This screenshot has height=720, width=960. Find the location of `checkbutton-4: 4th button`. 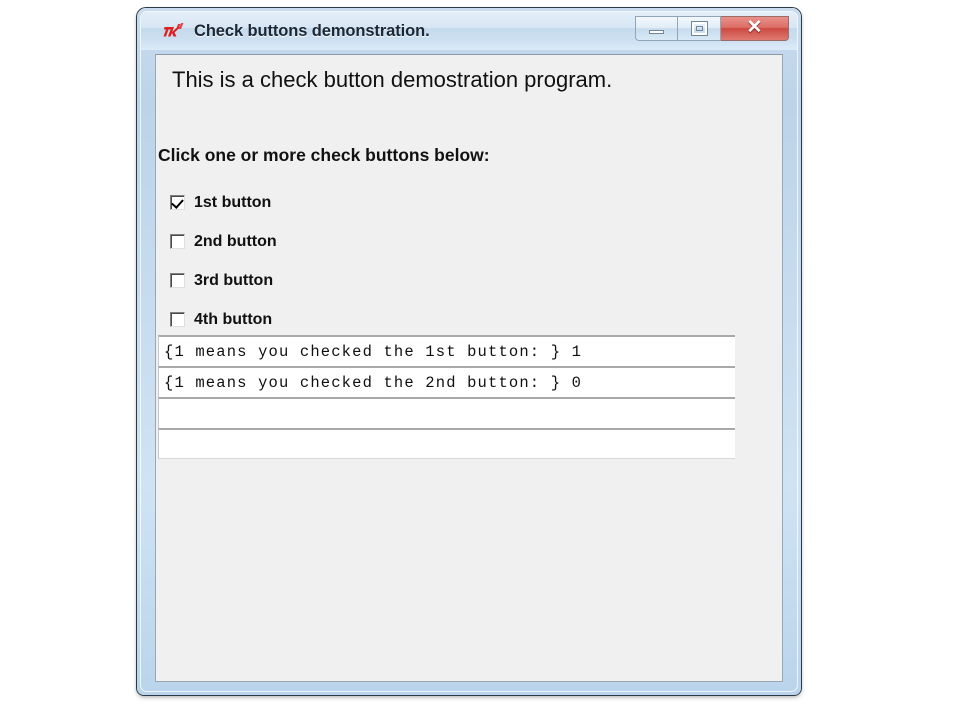

checkbutton-4: 4th button is located at coordinates (468, 319).